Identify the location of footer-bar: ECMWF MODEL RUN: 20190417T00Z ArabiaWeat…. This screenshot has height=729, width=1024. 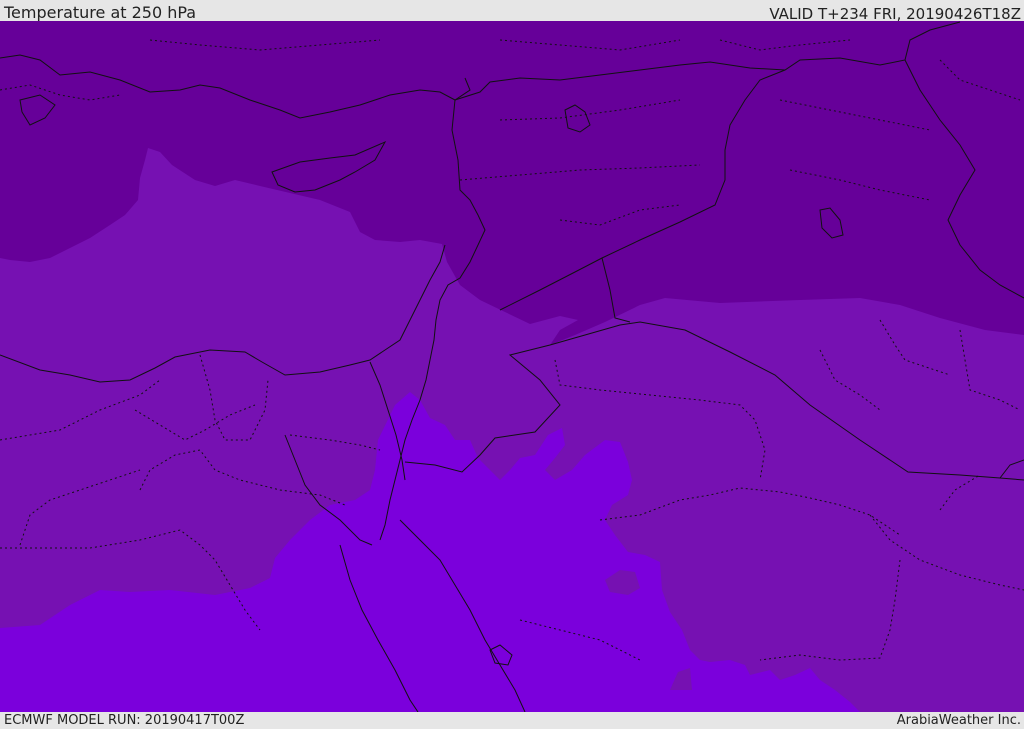
(512, 720).